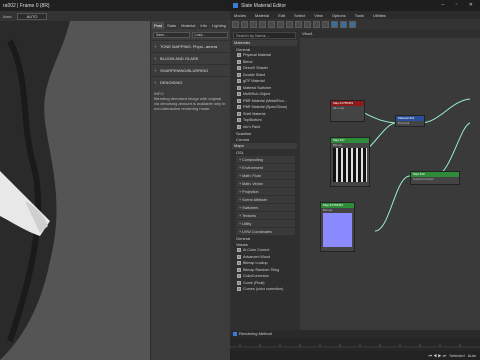 Image resolution: width=480 pixels, height=360 pixels. I want to click on section-label: DENOISING, so click(171, 82).